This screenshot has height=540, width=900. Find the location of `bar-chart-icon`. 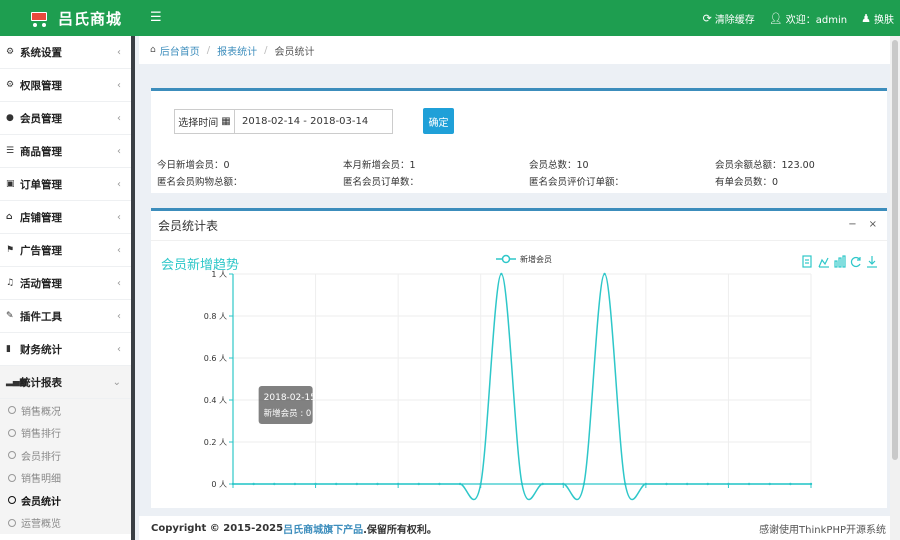

bar-chart-icon is located at coordinates (840, 261).